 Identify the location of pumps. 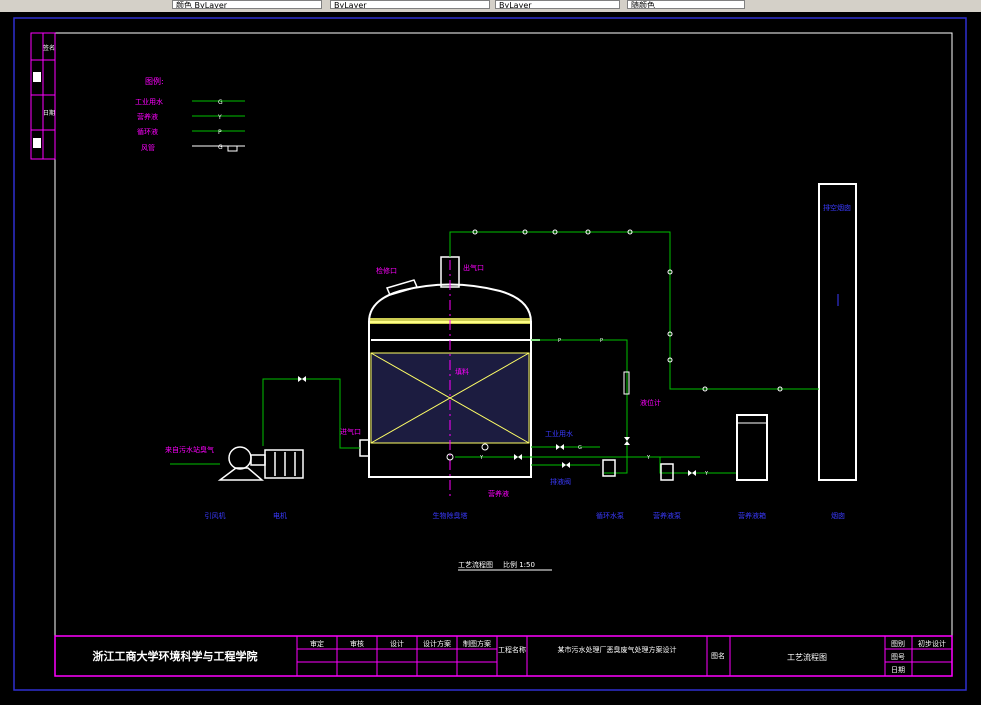
(638, 470).